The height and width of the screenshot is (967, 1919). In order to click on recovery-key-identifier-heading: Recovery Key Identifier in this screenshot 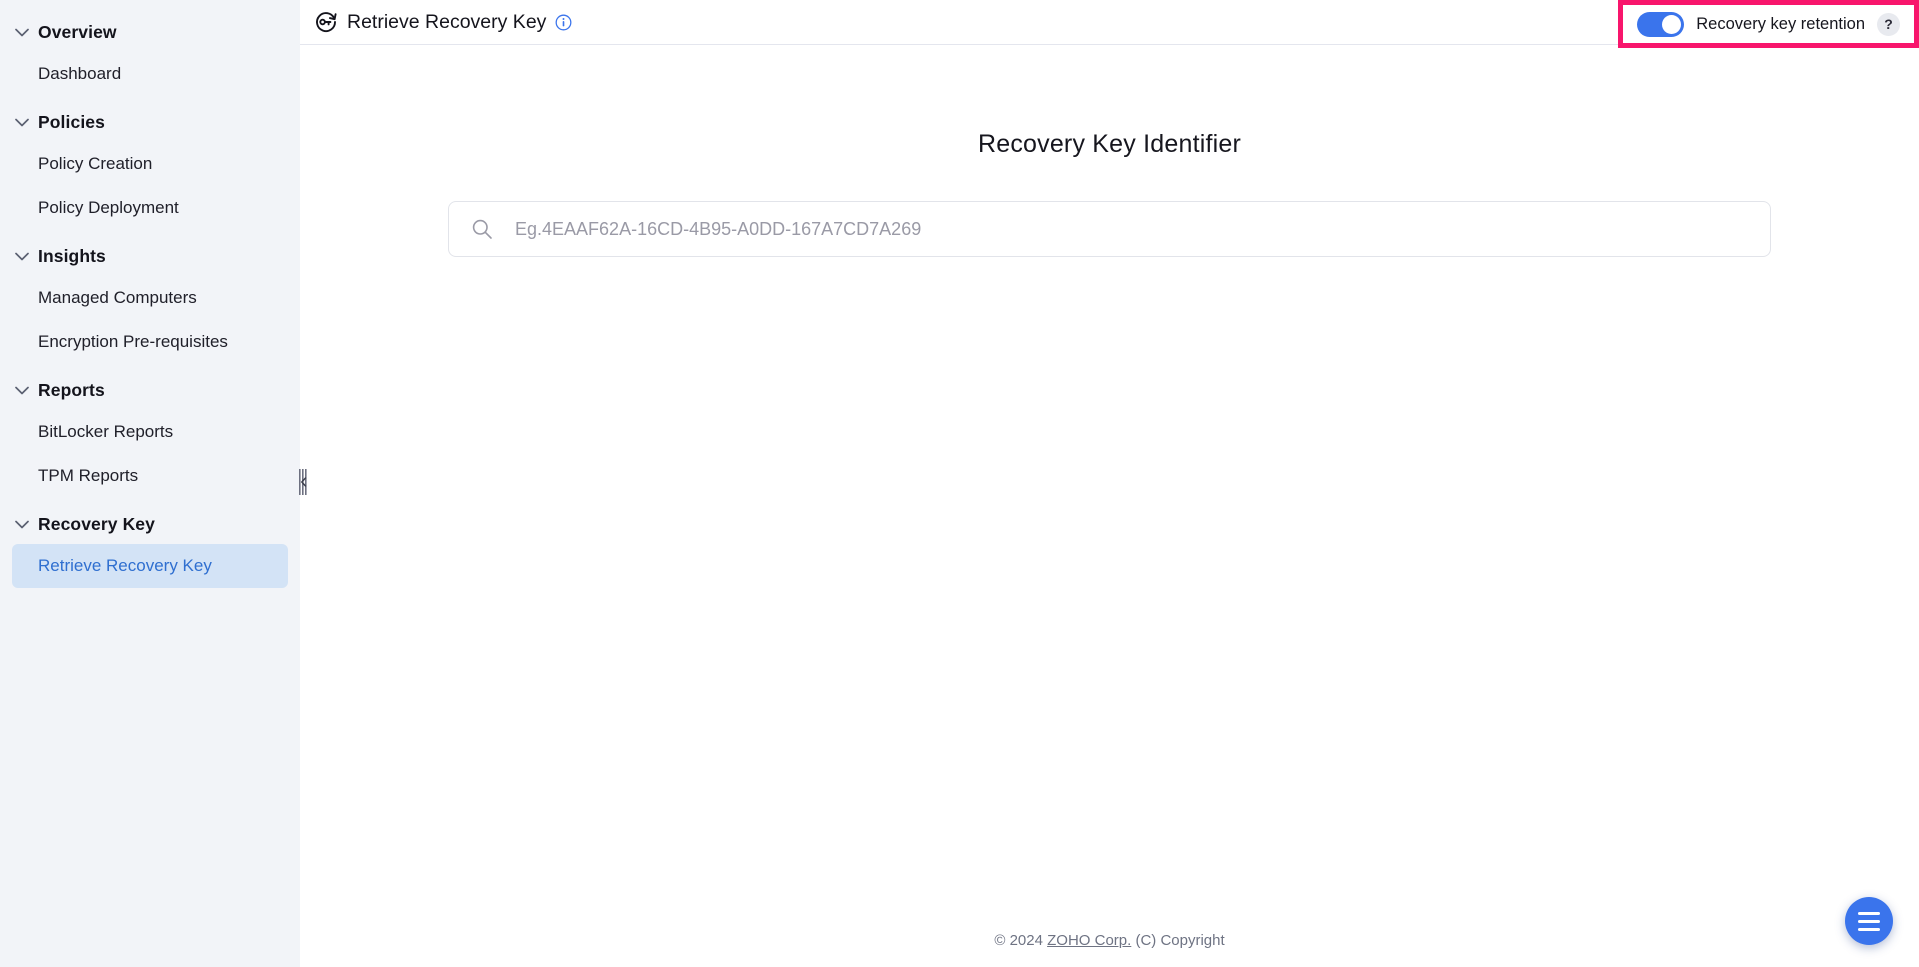, I will do `click(1109, 144)`.